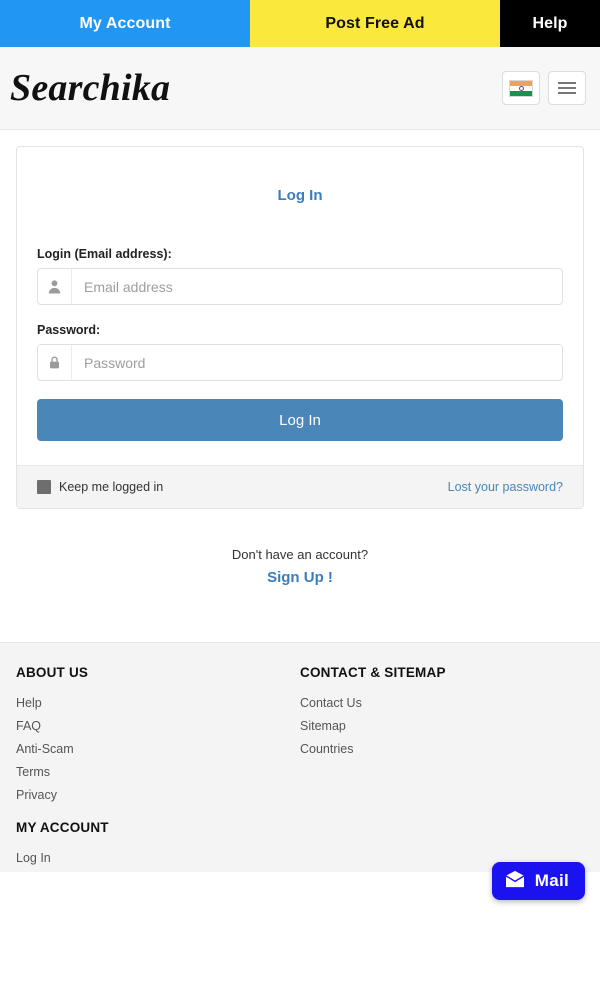 The image size is (600, 998). Describe the element at coordinates (158, 703) in the screenshot. I see `footer-link-help: Help` at that location.